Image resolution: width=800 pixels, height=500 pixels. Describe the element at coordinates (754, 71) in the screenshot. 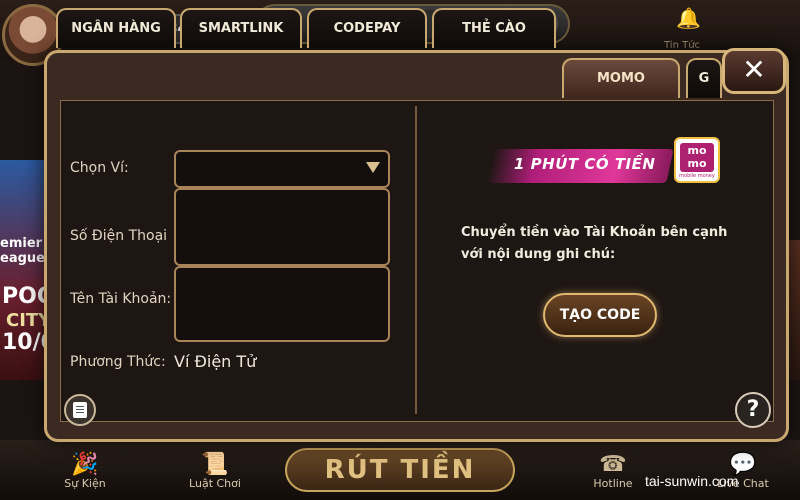

I see `close-button: ✕` at that location.